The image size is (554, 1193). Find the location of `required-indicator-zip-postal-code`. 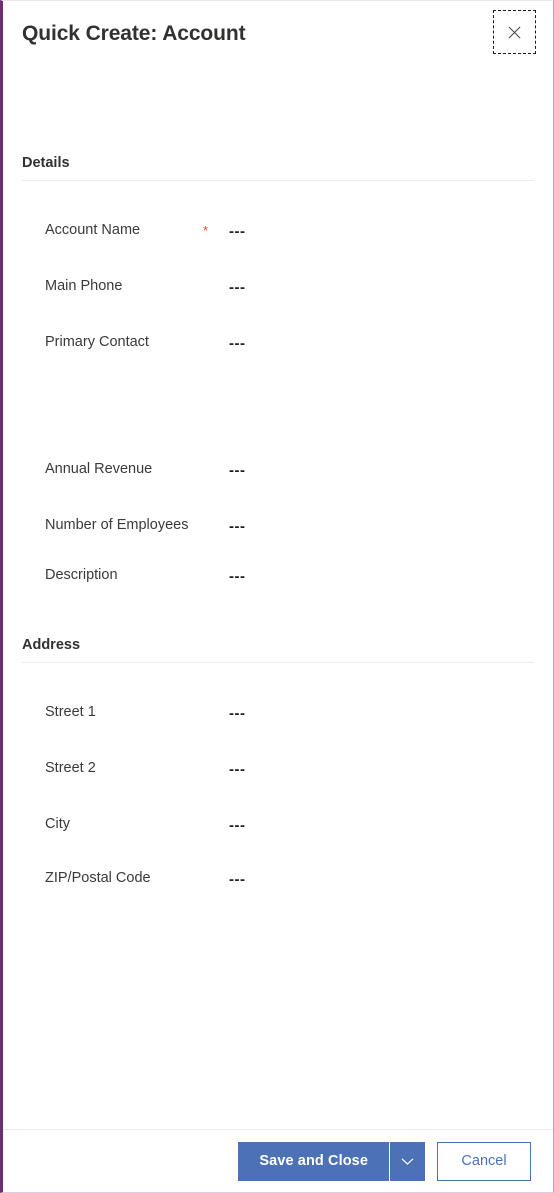

required-indicator-zip-postal-code is located at coordinates (216, 870).